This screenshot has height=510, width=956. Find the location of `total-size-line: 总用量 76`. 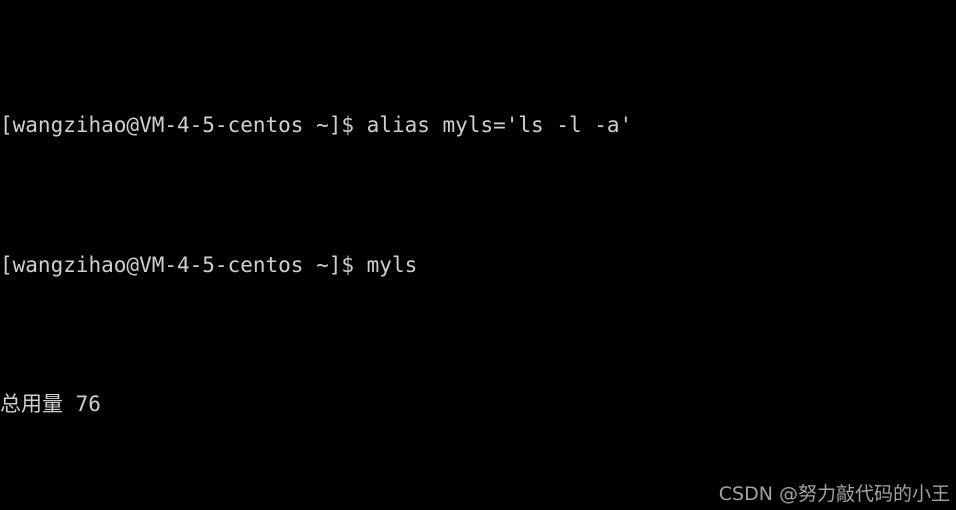

total-size-line: 总用量 76 is located at coordinates (50, 403).